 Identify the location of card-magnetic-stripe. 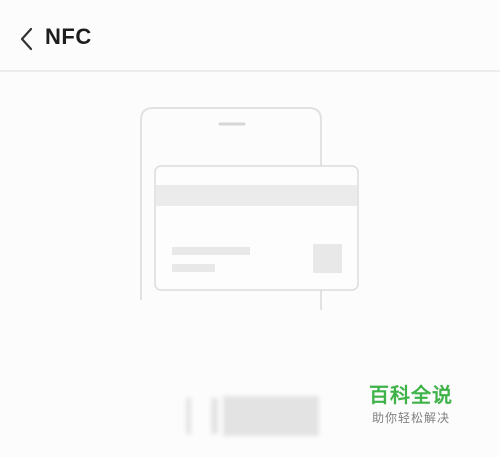
(256, 195).